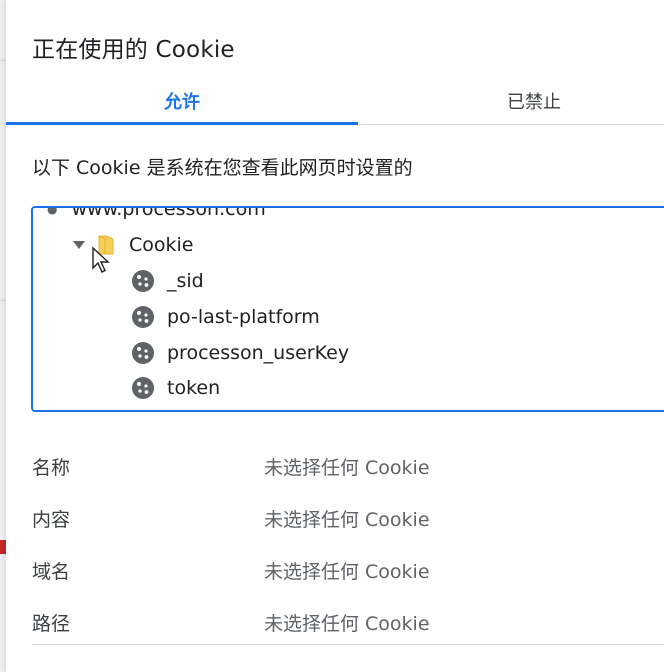 The height and width of the screenshot is (672, 664). What do you see at coordinates (51, 624) in the screenshot?
I see `detail-key: 路径` at bounding box center [51, 624].